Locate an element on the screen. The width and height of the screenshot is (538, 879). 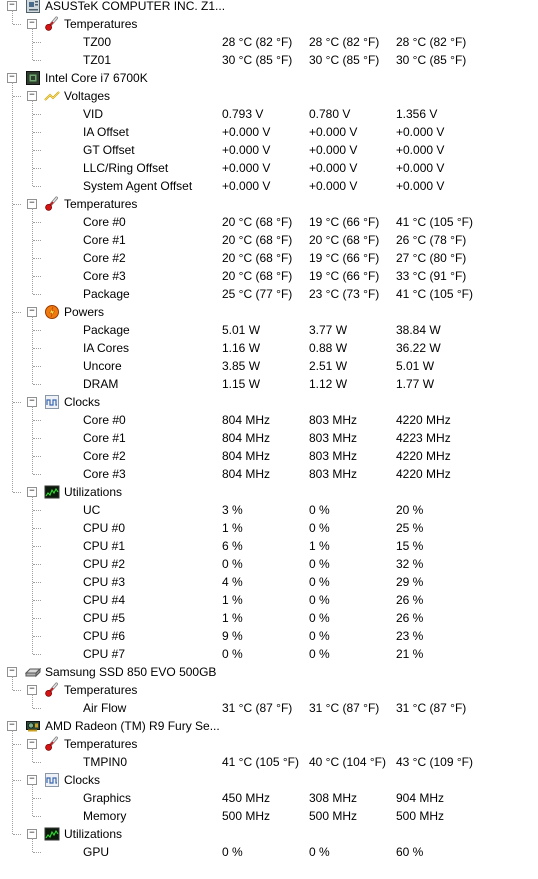
max-value: 31 °C (87 °F) is located at coordinates (431, 708).